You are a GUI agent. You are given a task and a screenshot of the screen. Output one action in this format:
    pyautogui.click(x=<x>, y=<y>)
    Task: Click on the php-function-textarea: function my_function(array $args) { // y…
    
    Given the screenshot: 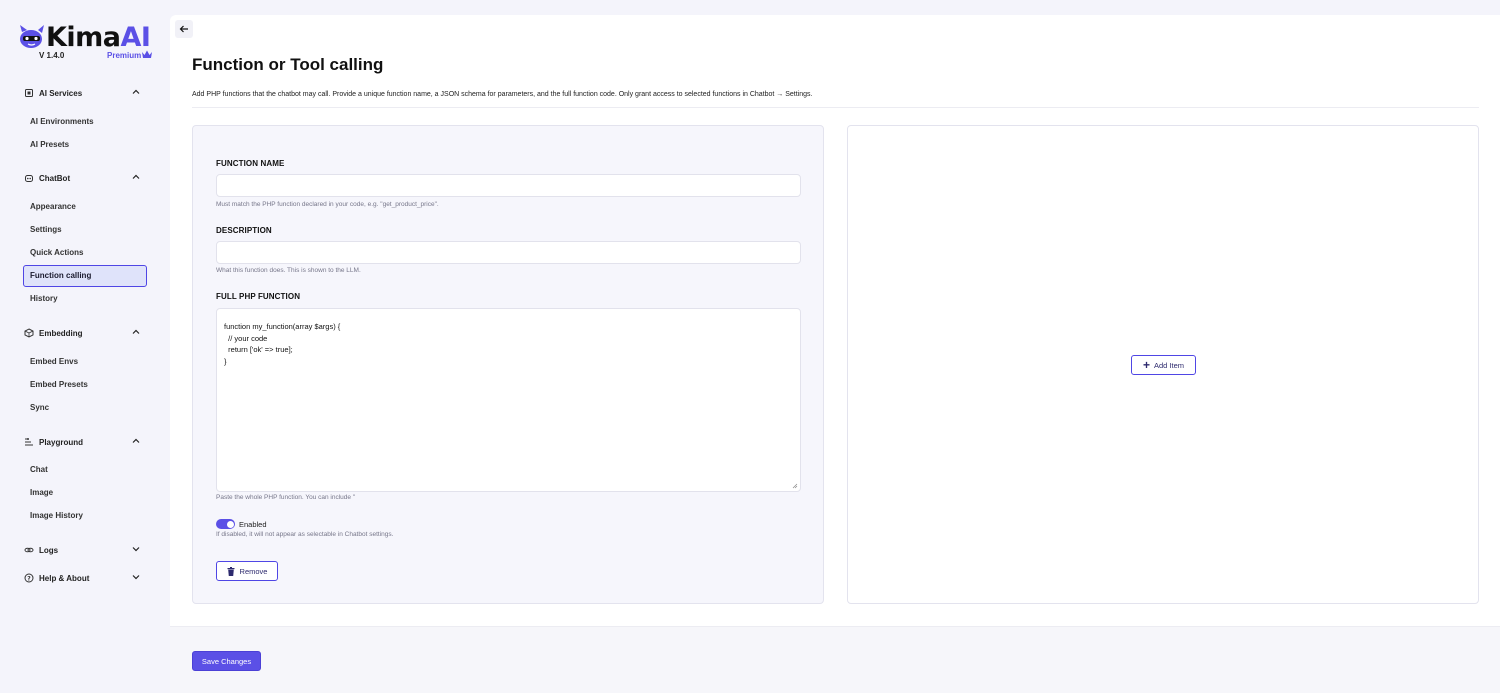 What is the action you would take?
    pyautogui.click(x=508, y=400)
    